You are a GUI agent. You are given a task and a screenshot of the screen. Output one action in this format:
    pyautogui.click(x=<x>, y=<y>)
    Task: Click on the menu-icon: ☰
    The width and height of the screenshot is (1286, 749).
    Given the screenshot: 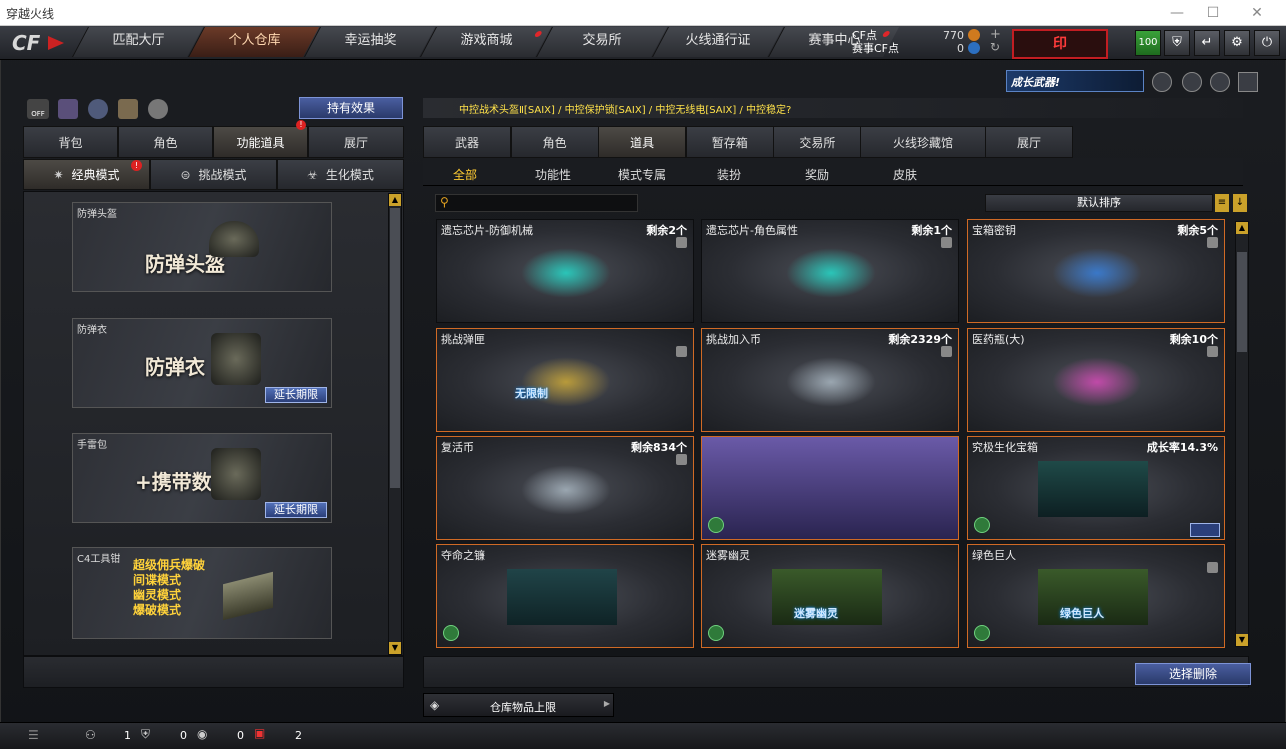 What is the action you would take?
    pyautogui.click(x=33, y=735)
    